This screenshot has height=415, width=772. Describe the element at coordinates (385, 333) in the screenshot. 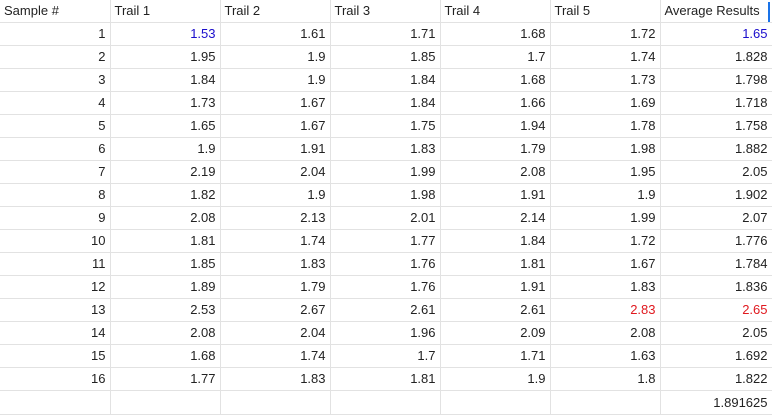

I see `cell-trail-3: 1.96` at that location.